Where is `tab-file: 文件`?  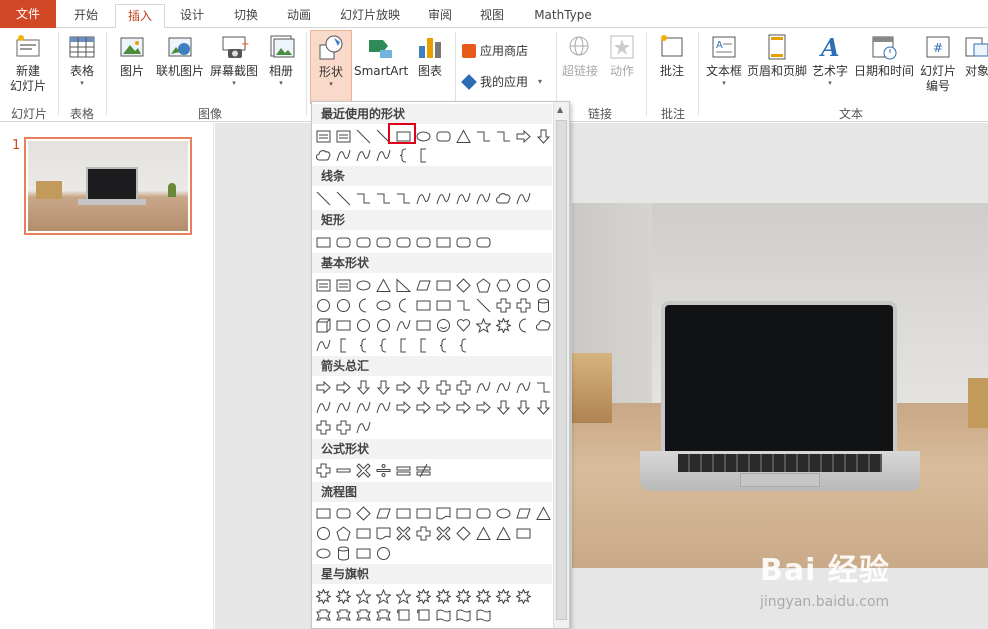
tab-file: 文件 is located at coordinates (28, 14).